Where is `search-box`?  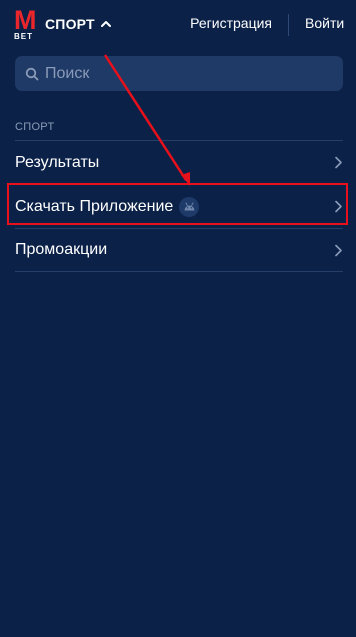 search-box is located at coordinates (179, 73).